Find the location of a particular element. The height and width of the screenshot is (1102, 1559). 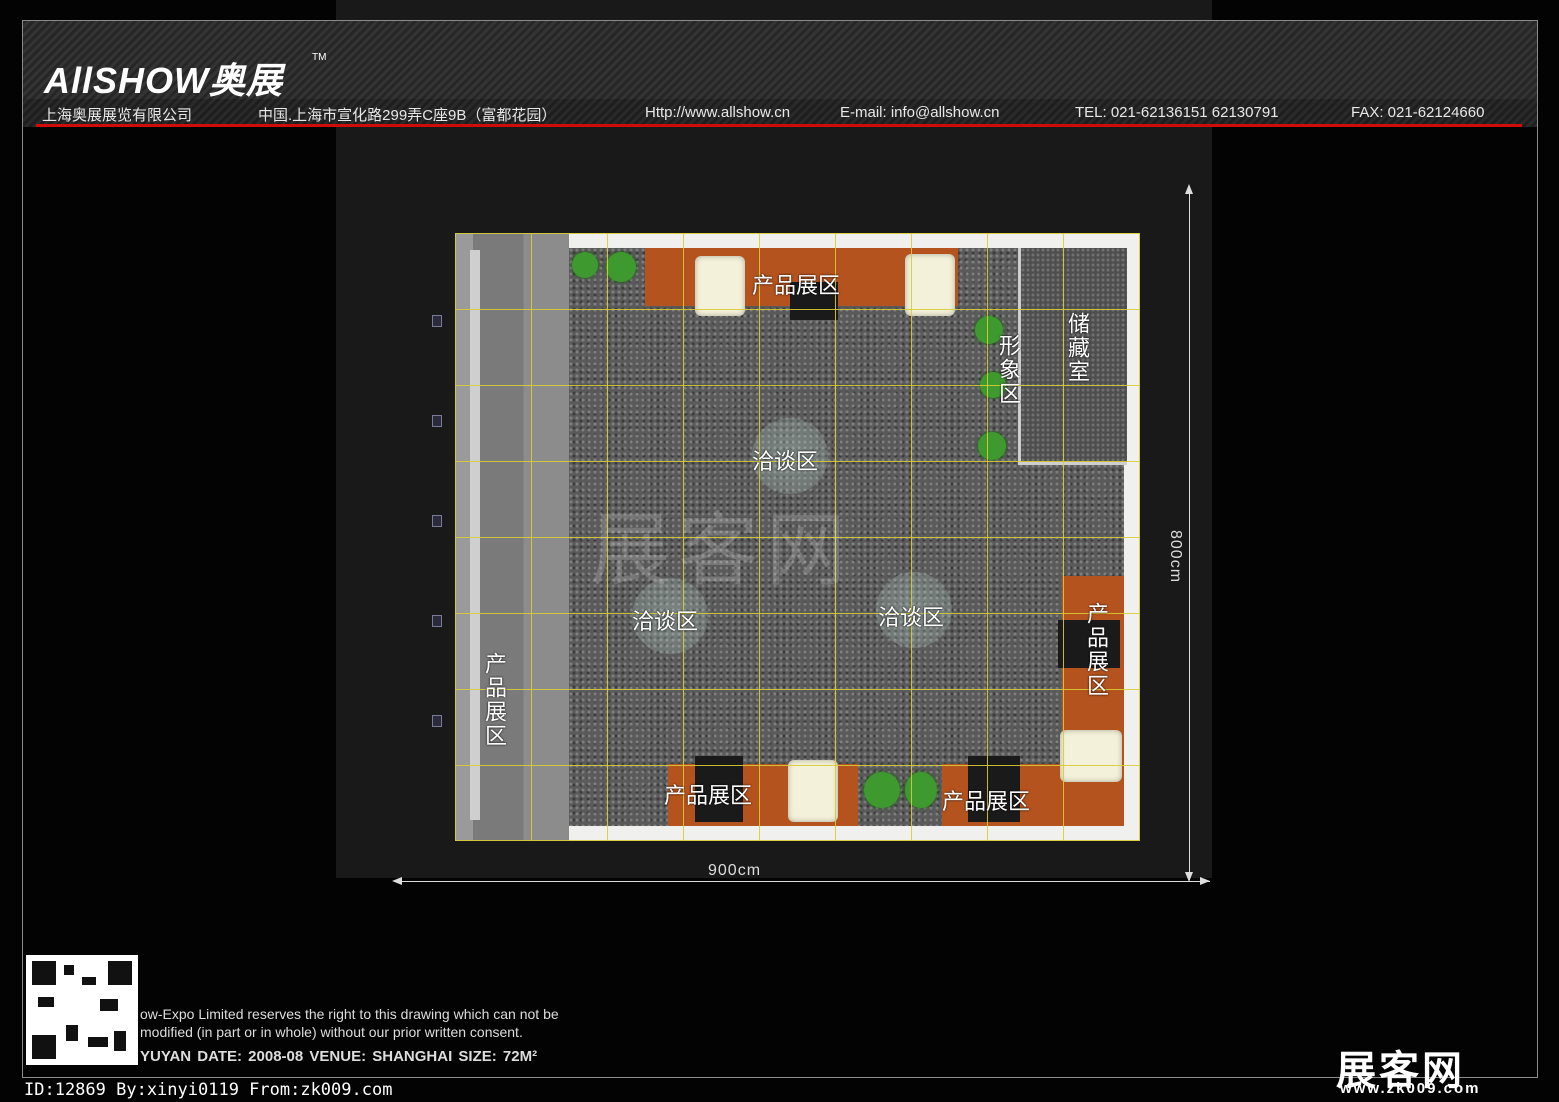

height-dimension-line is located at coordinates (1189, 534).